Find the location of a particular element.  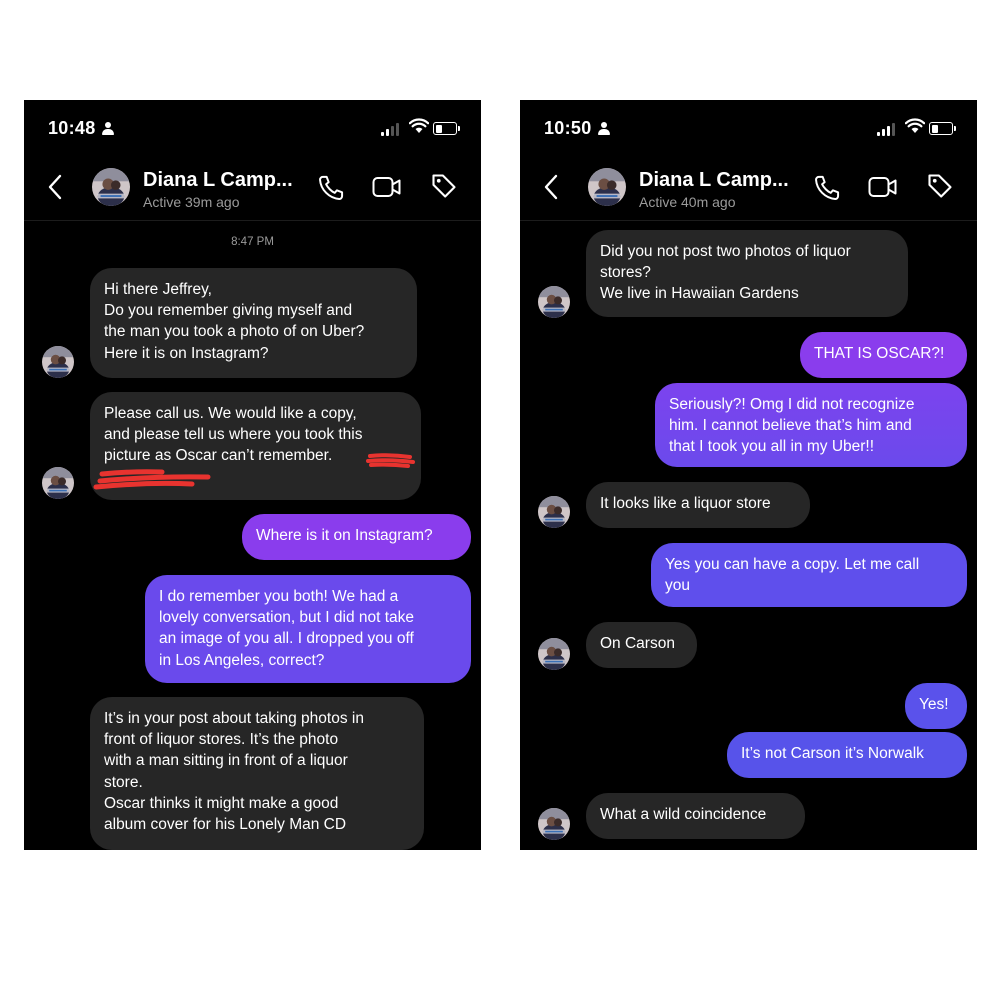

chat-header: Diana L Camp... Active 40m ago is located at coordinates (748, 189).